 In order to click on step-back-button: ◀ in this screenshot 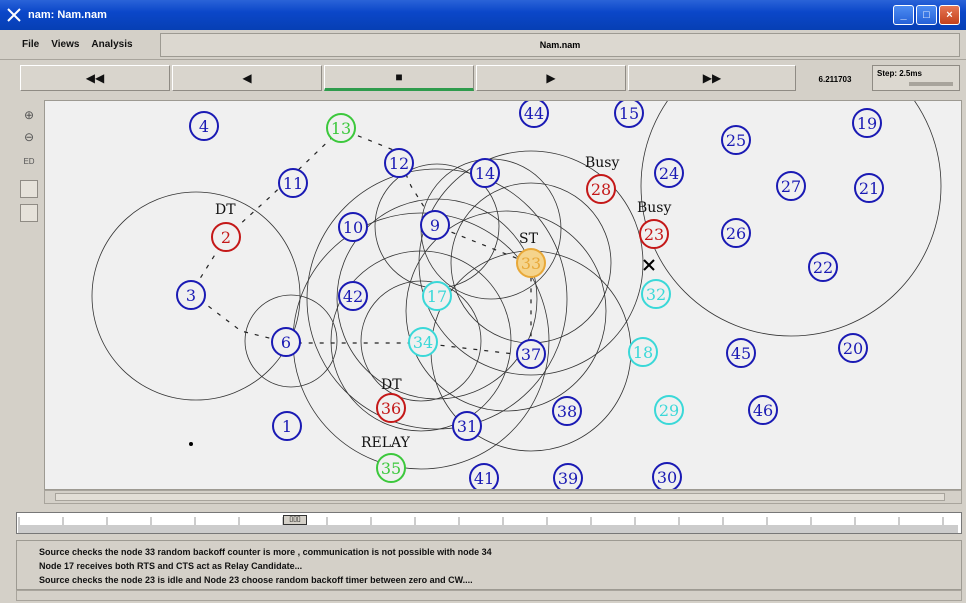, I will do `click(247, 78)`.